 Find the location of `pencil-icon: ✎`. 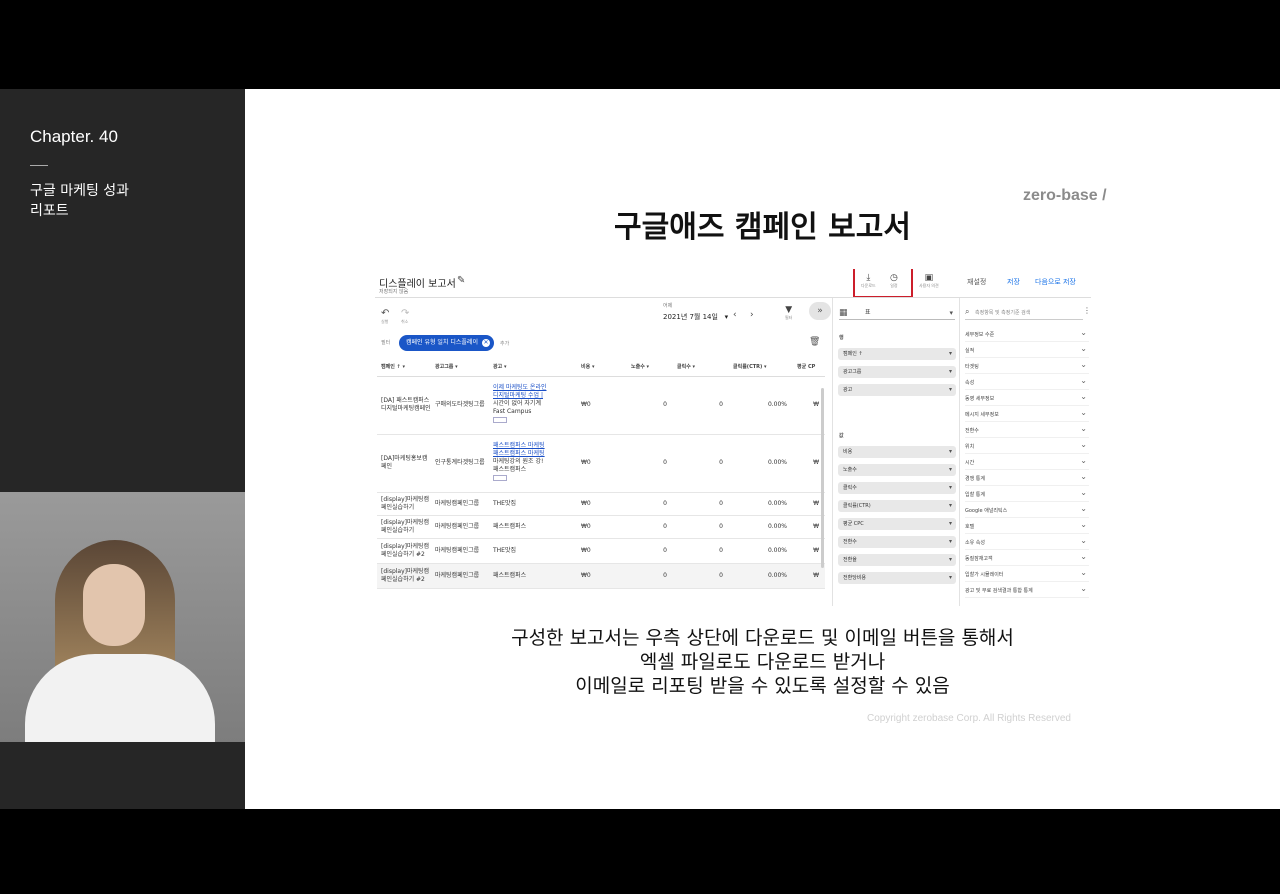

pencil-icon: ✎ is located at coordinates (461, 280).